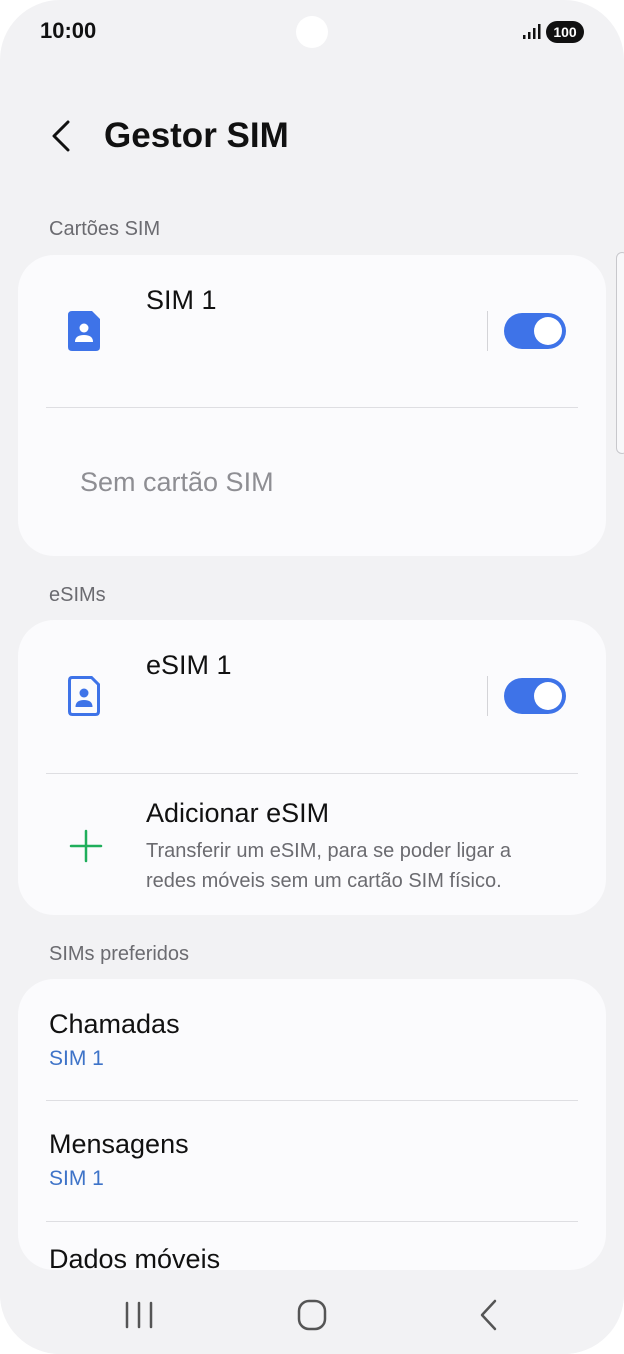 Image resolution: width=624 pixels, height=1354 pixels. I want to click on section-label-preferred: SIMs preferidos, so click(119, 954).